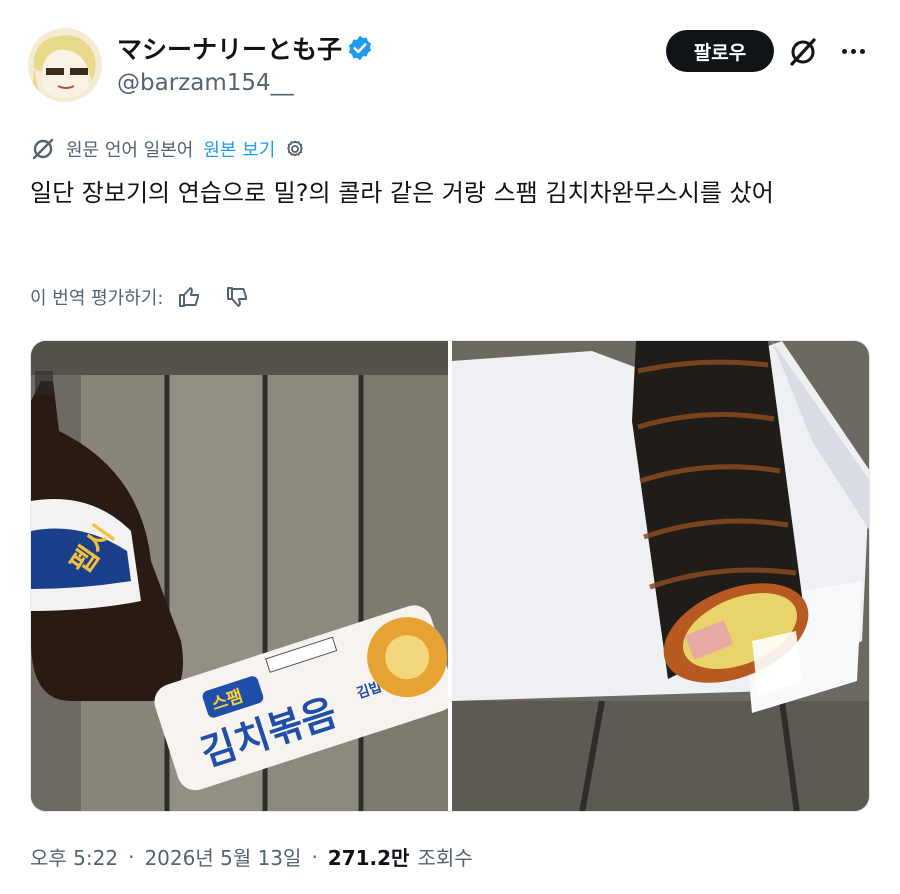 The width and height of the screenshot is (900, 894). What do you see at coordinates (229, 48) in the screenshot?
I see `display-name: マシーナリーとも子` at bounding box center [229, 48].